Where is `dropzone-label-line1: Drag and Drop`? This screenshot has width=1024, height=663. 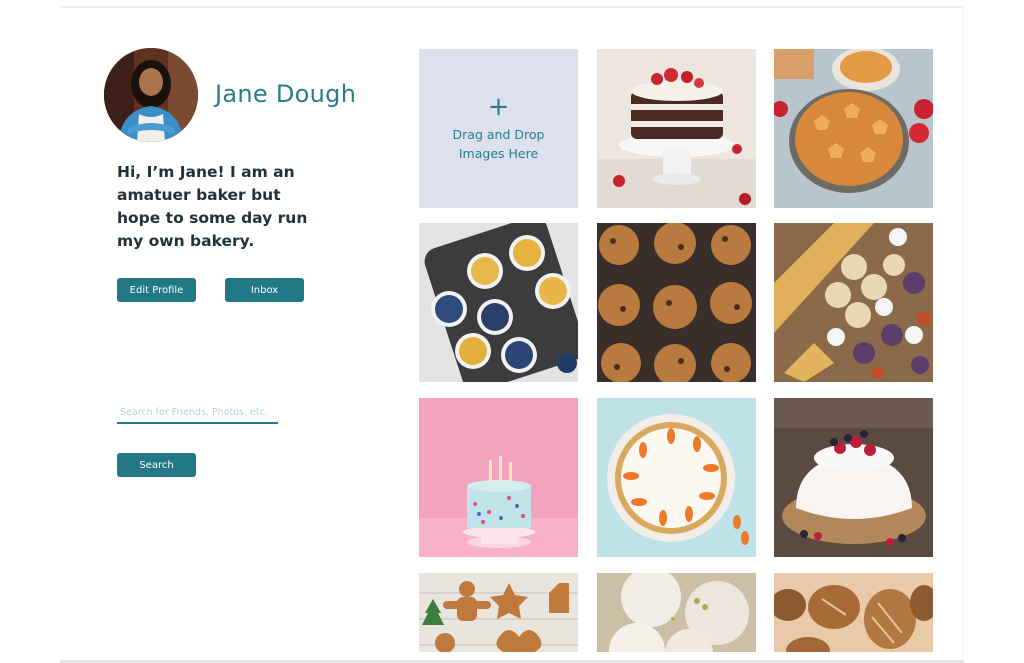 dropzone-label-line1: Drag and Drop is located at coordinates (498, 134).